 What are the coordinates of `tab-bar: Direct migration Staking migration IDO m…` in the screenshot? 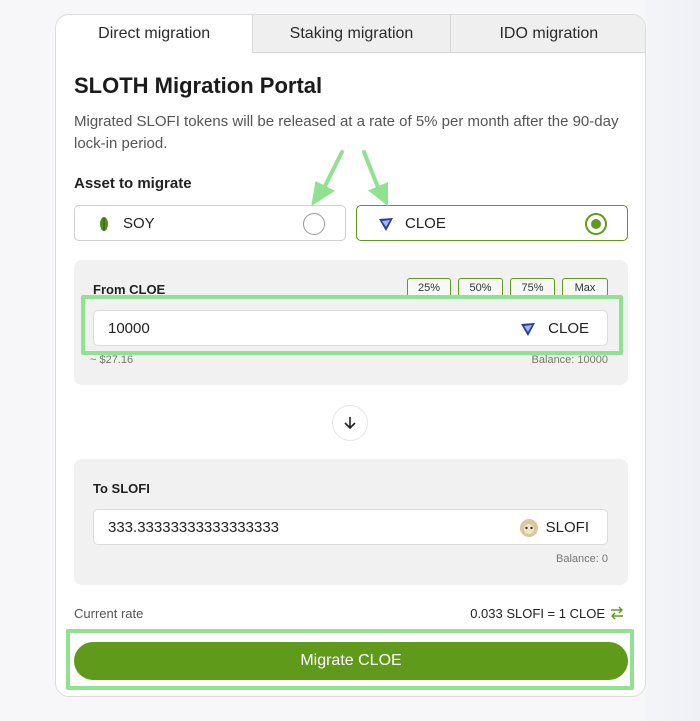 It's located at (350, 34).